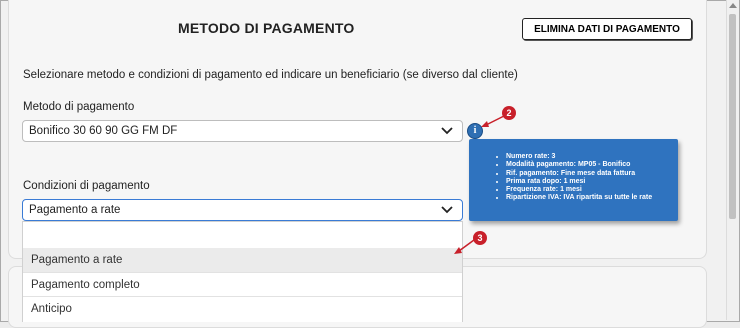 The image size is (740, 328). Describe the element at coordinates (242, 308) in the screenshot. I see `dropdown-option: Anticipo` at that location.